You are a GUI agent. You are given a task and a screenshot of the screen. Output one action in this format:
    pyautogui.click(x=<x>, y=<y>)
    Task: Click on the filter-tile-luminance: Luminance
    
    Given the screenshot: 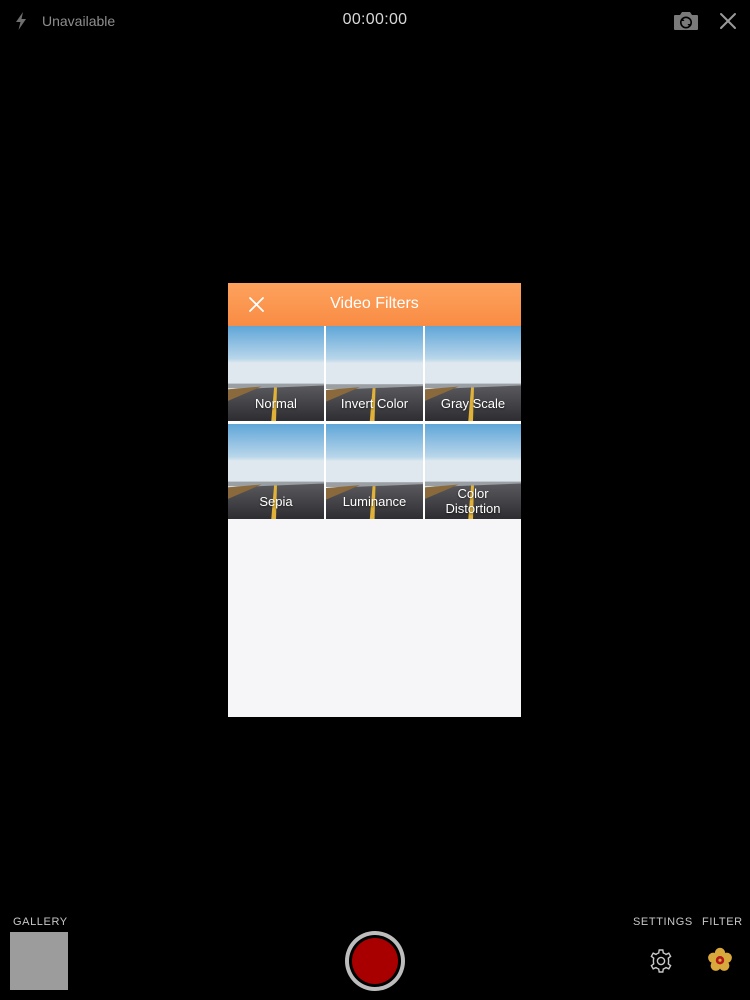 What is the action you would take?
    pyautogui.click(x=374, y=471)
    